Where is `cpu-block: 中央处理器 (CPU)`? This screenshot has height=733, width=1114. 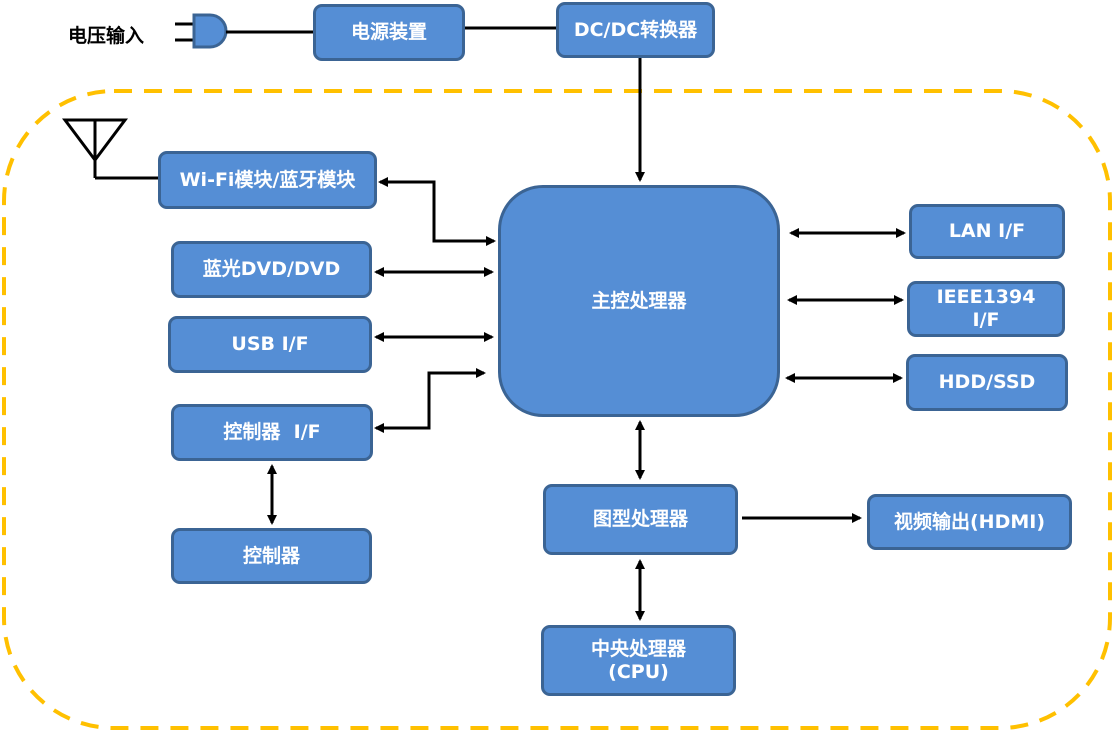 cpu-block: 中央处理器 (CPU) is located at coordinates (638, 660).